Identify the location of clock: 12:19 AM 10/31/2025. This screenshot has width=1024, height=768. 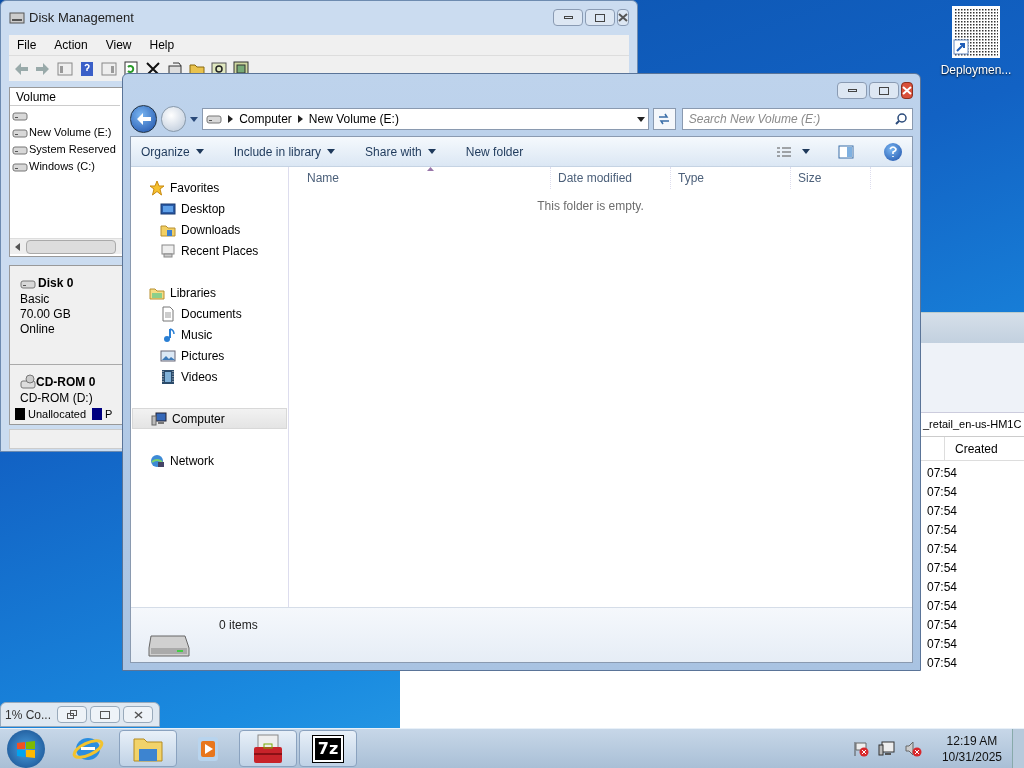
(971, 748).